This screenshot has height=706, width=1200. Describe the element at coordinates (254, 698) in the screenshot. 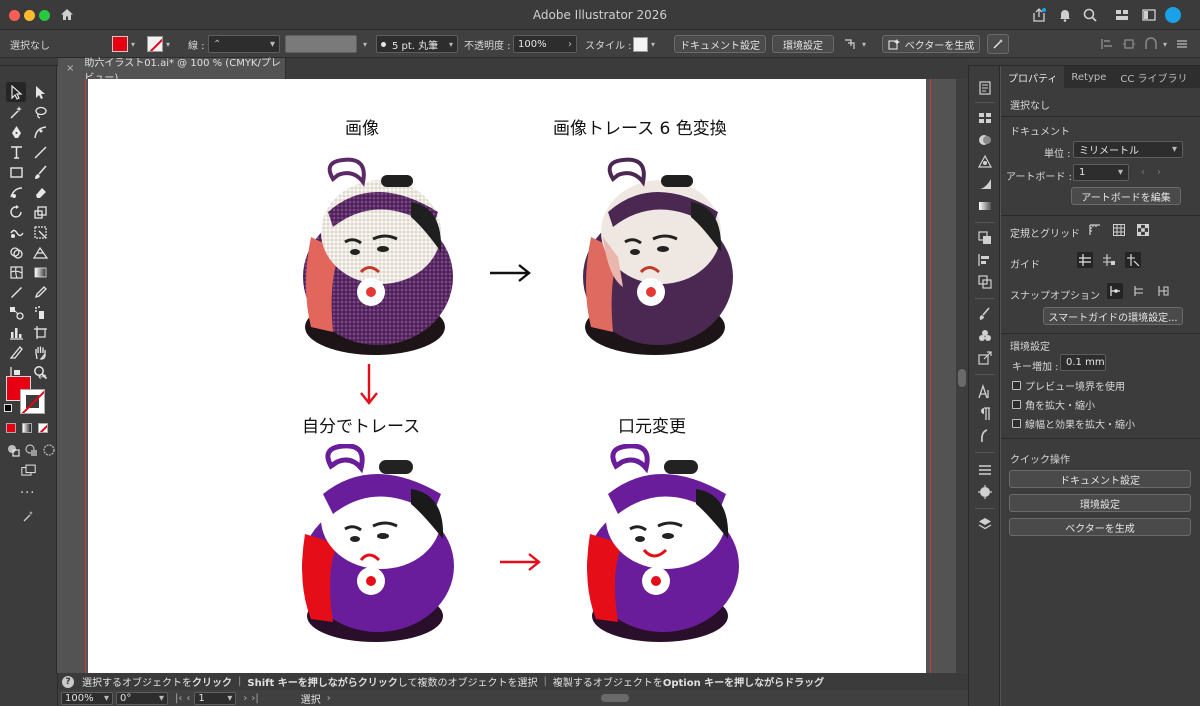

I see `last-artboard-icon: ›|` at that location.